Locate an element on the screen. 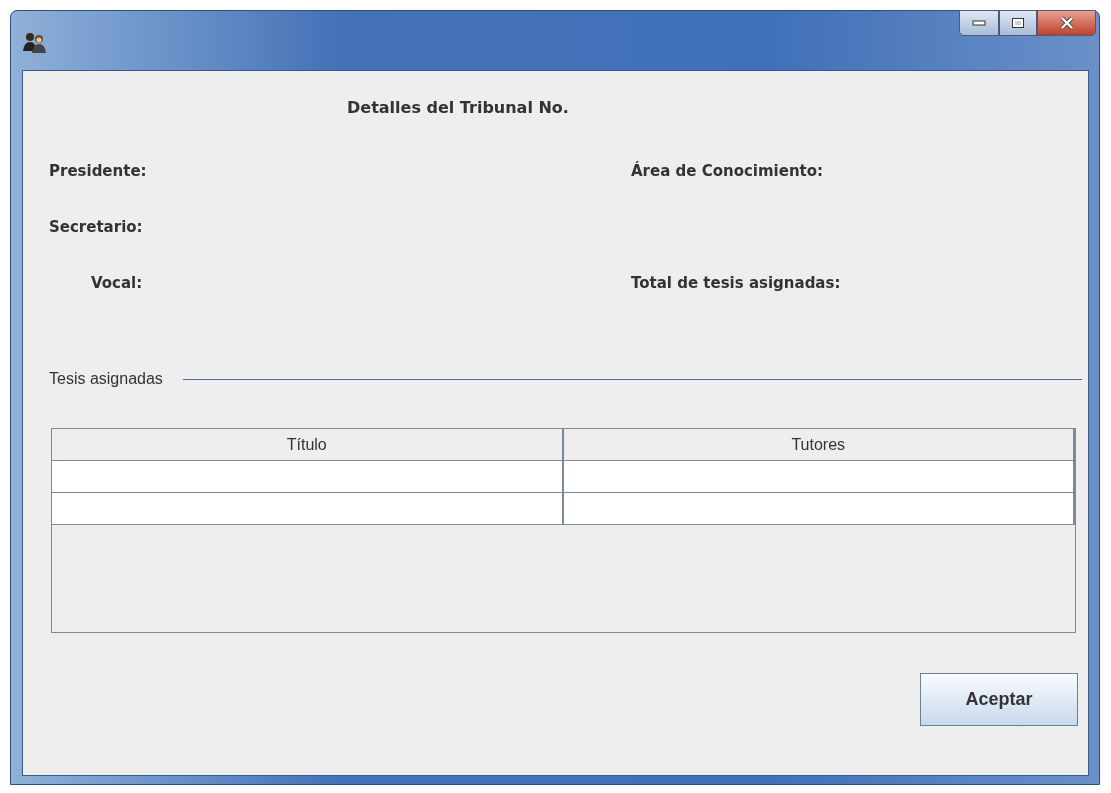 The width and height of the screenshot is (1111, 793). minimize-button is located at coordinates (979, 23).